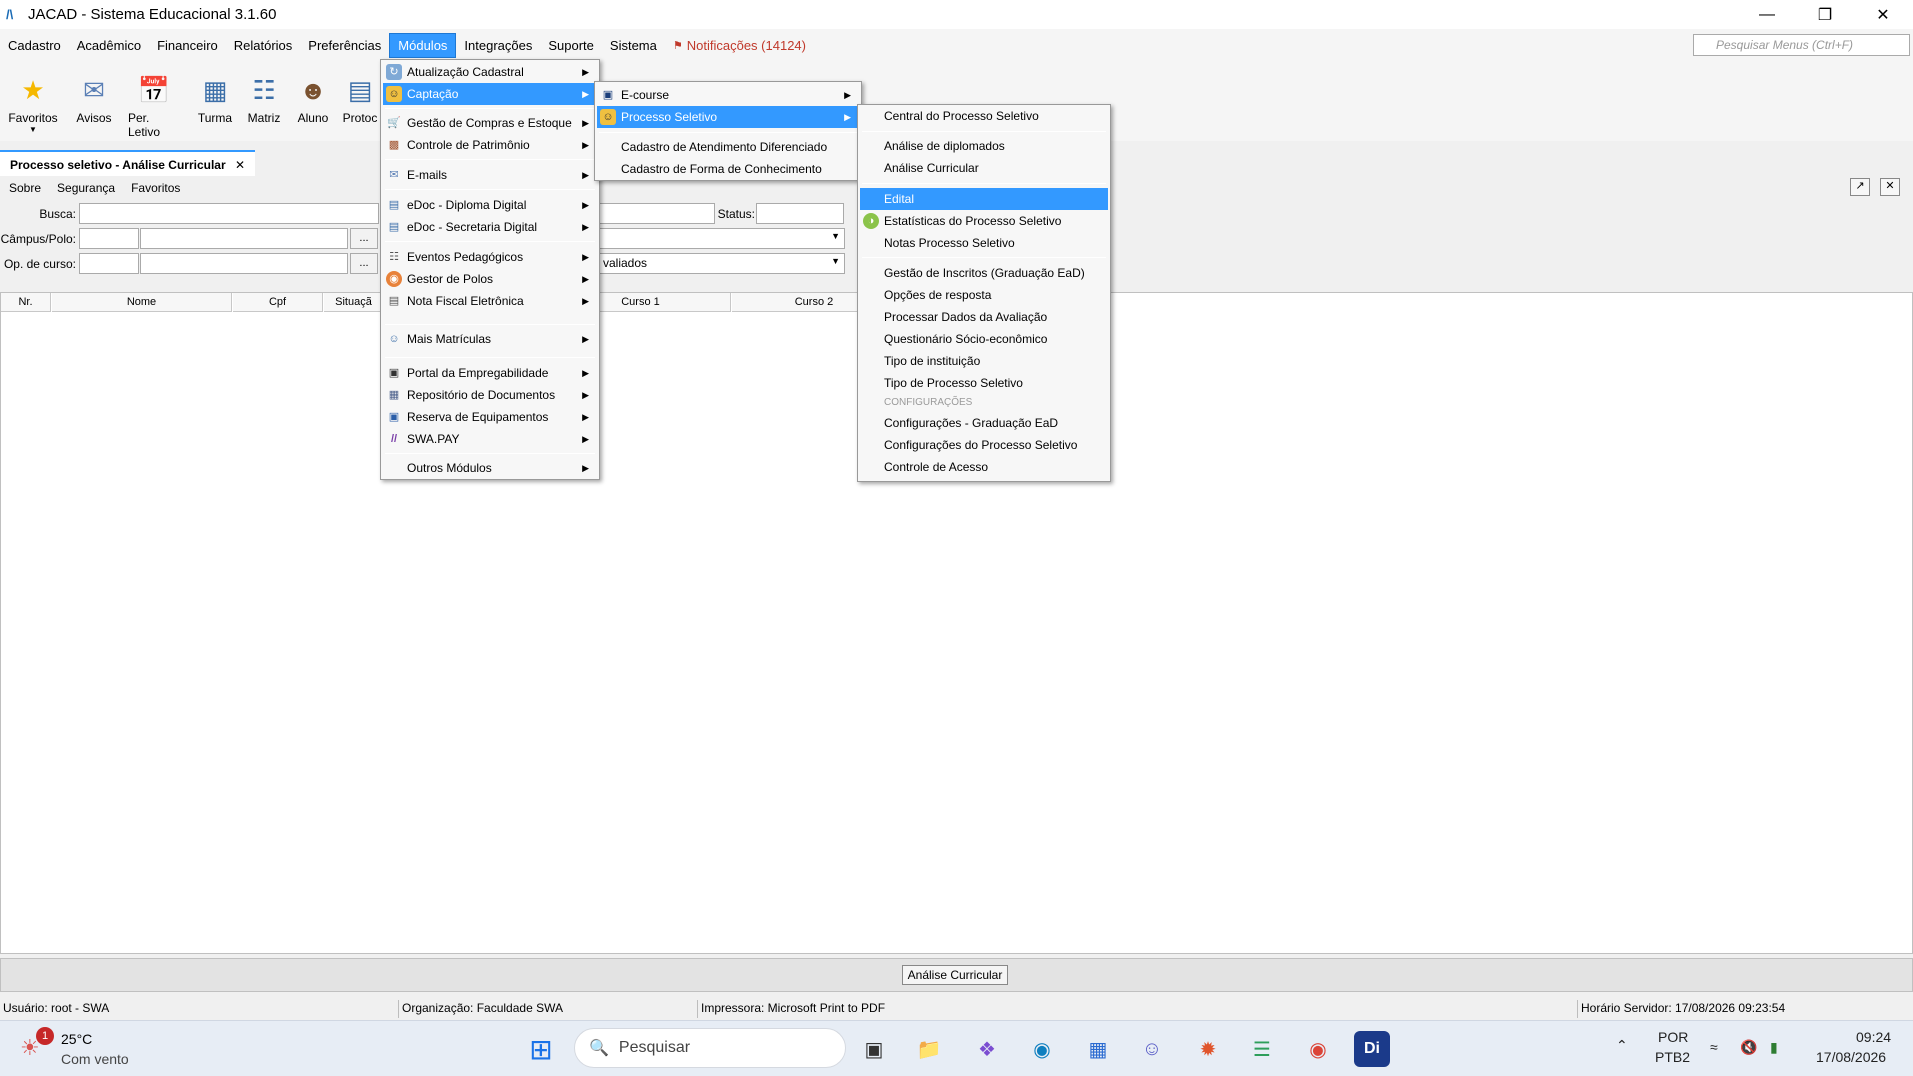  What do you see at coordinates (721, 238) in the screenshot?
I see `select-1: ▼` at bounding box center [721, 238].